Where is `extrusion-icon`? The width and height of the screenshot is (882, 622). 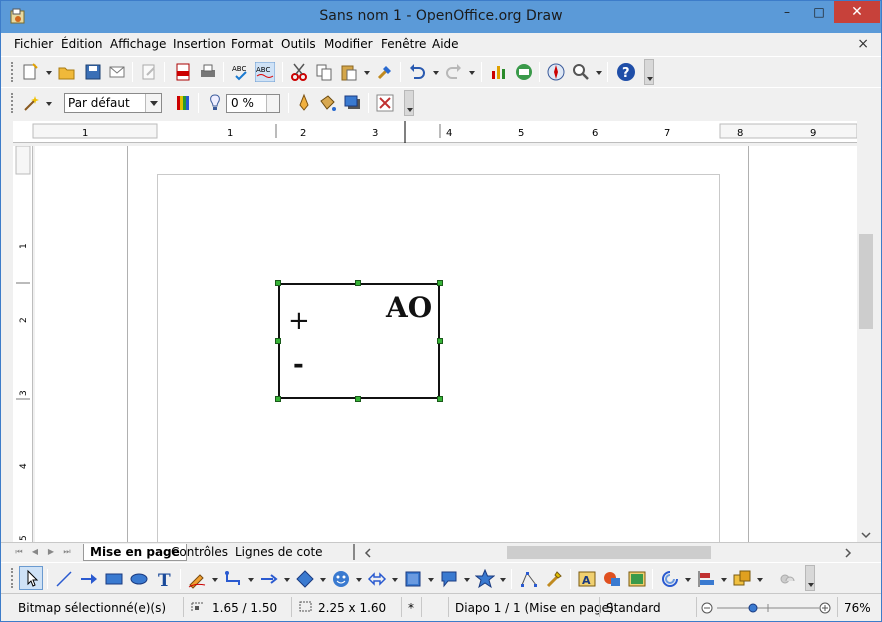 extrusion-icon is located at coordinates (787, 579).